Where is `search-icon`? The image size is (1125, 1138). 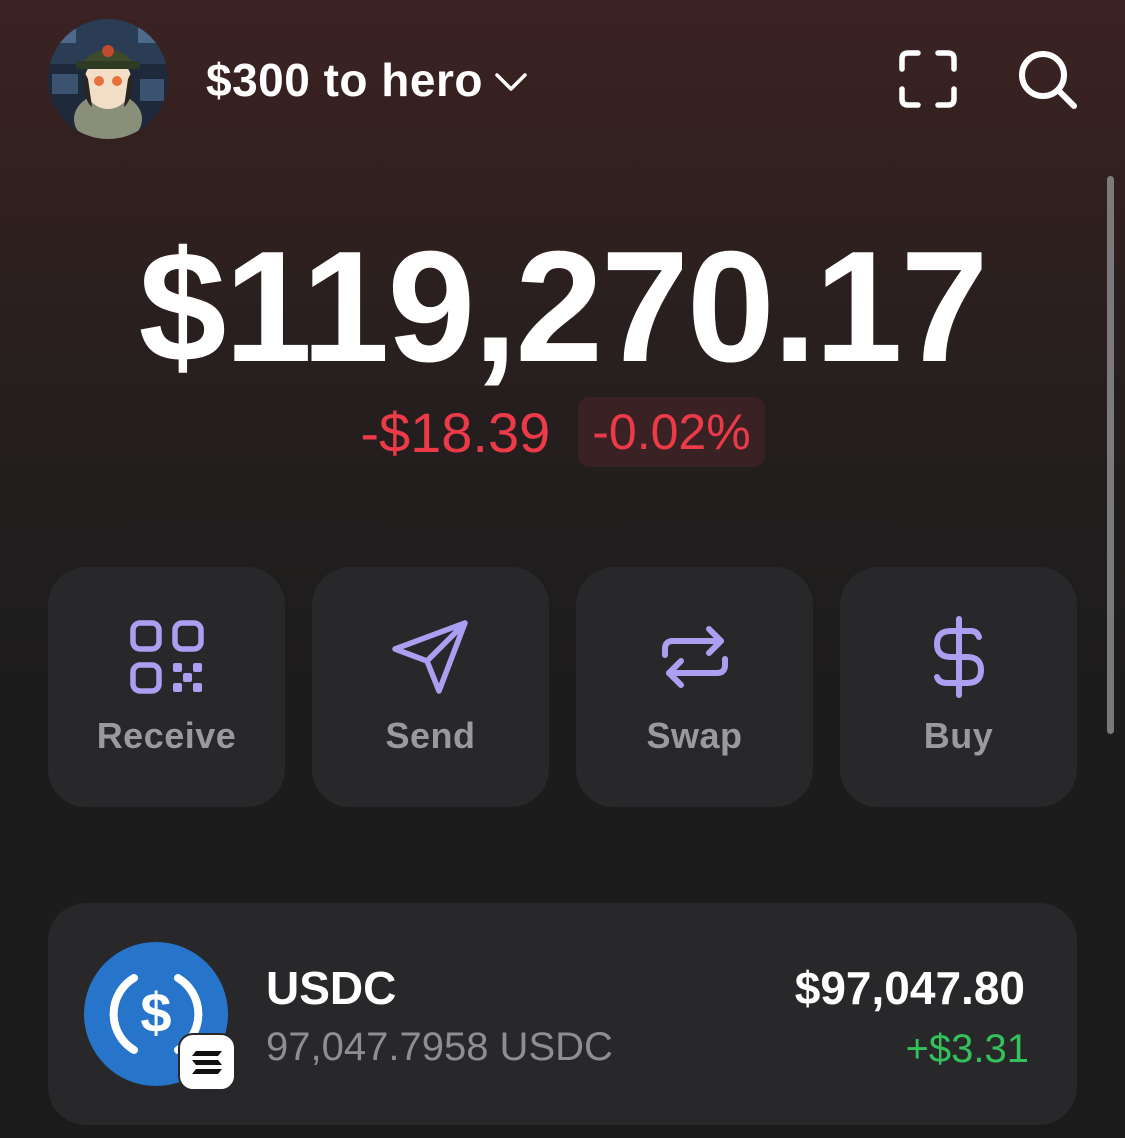
search-icon is located at coordinates (1048, 80).